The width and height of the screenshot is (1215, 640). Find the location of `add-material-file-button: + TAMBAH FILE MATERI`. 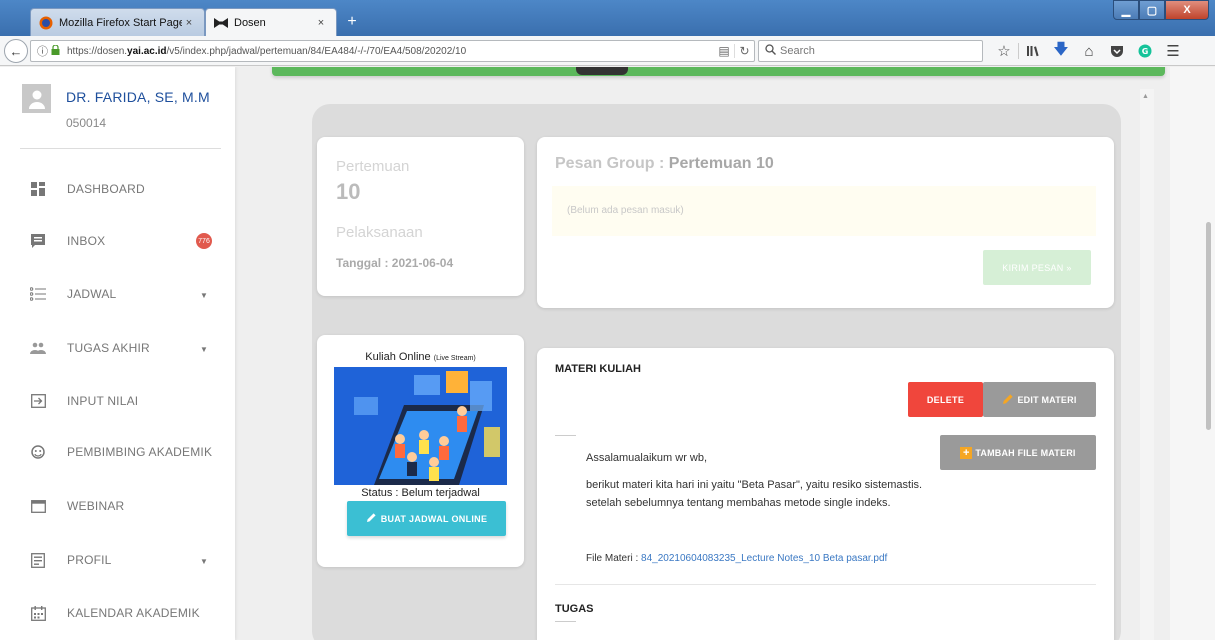

add-material-file-button: + TAMBAH FILE MATERI is located at coordinates (1018, 452).